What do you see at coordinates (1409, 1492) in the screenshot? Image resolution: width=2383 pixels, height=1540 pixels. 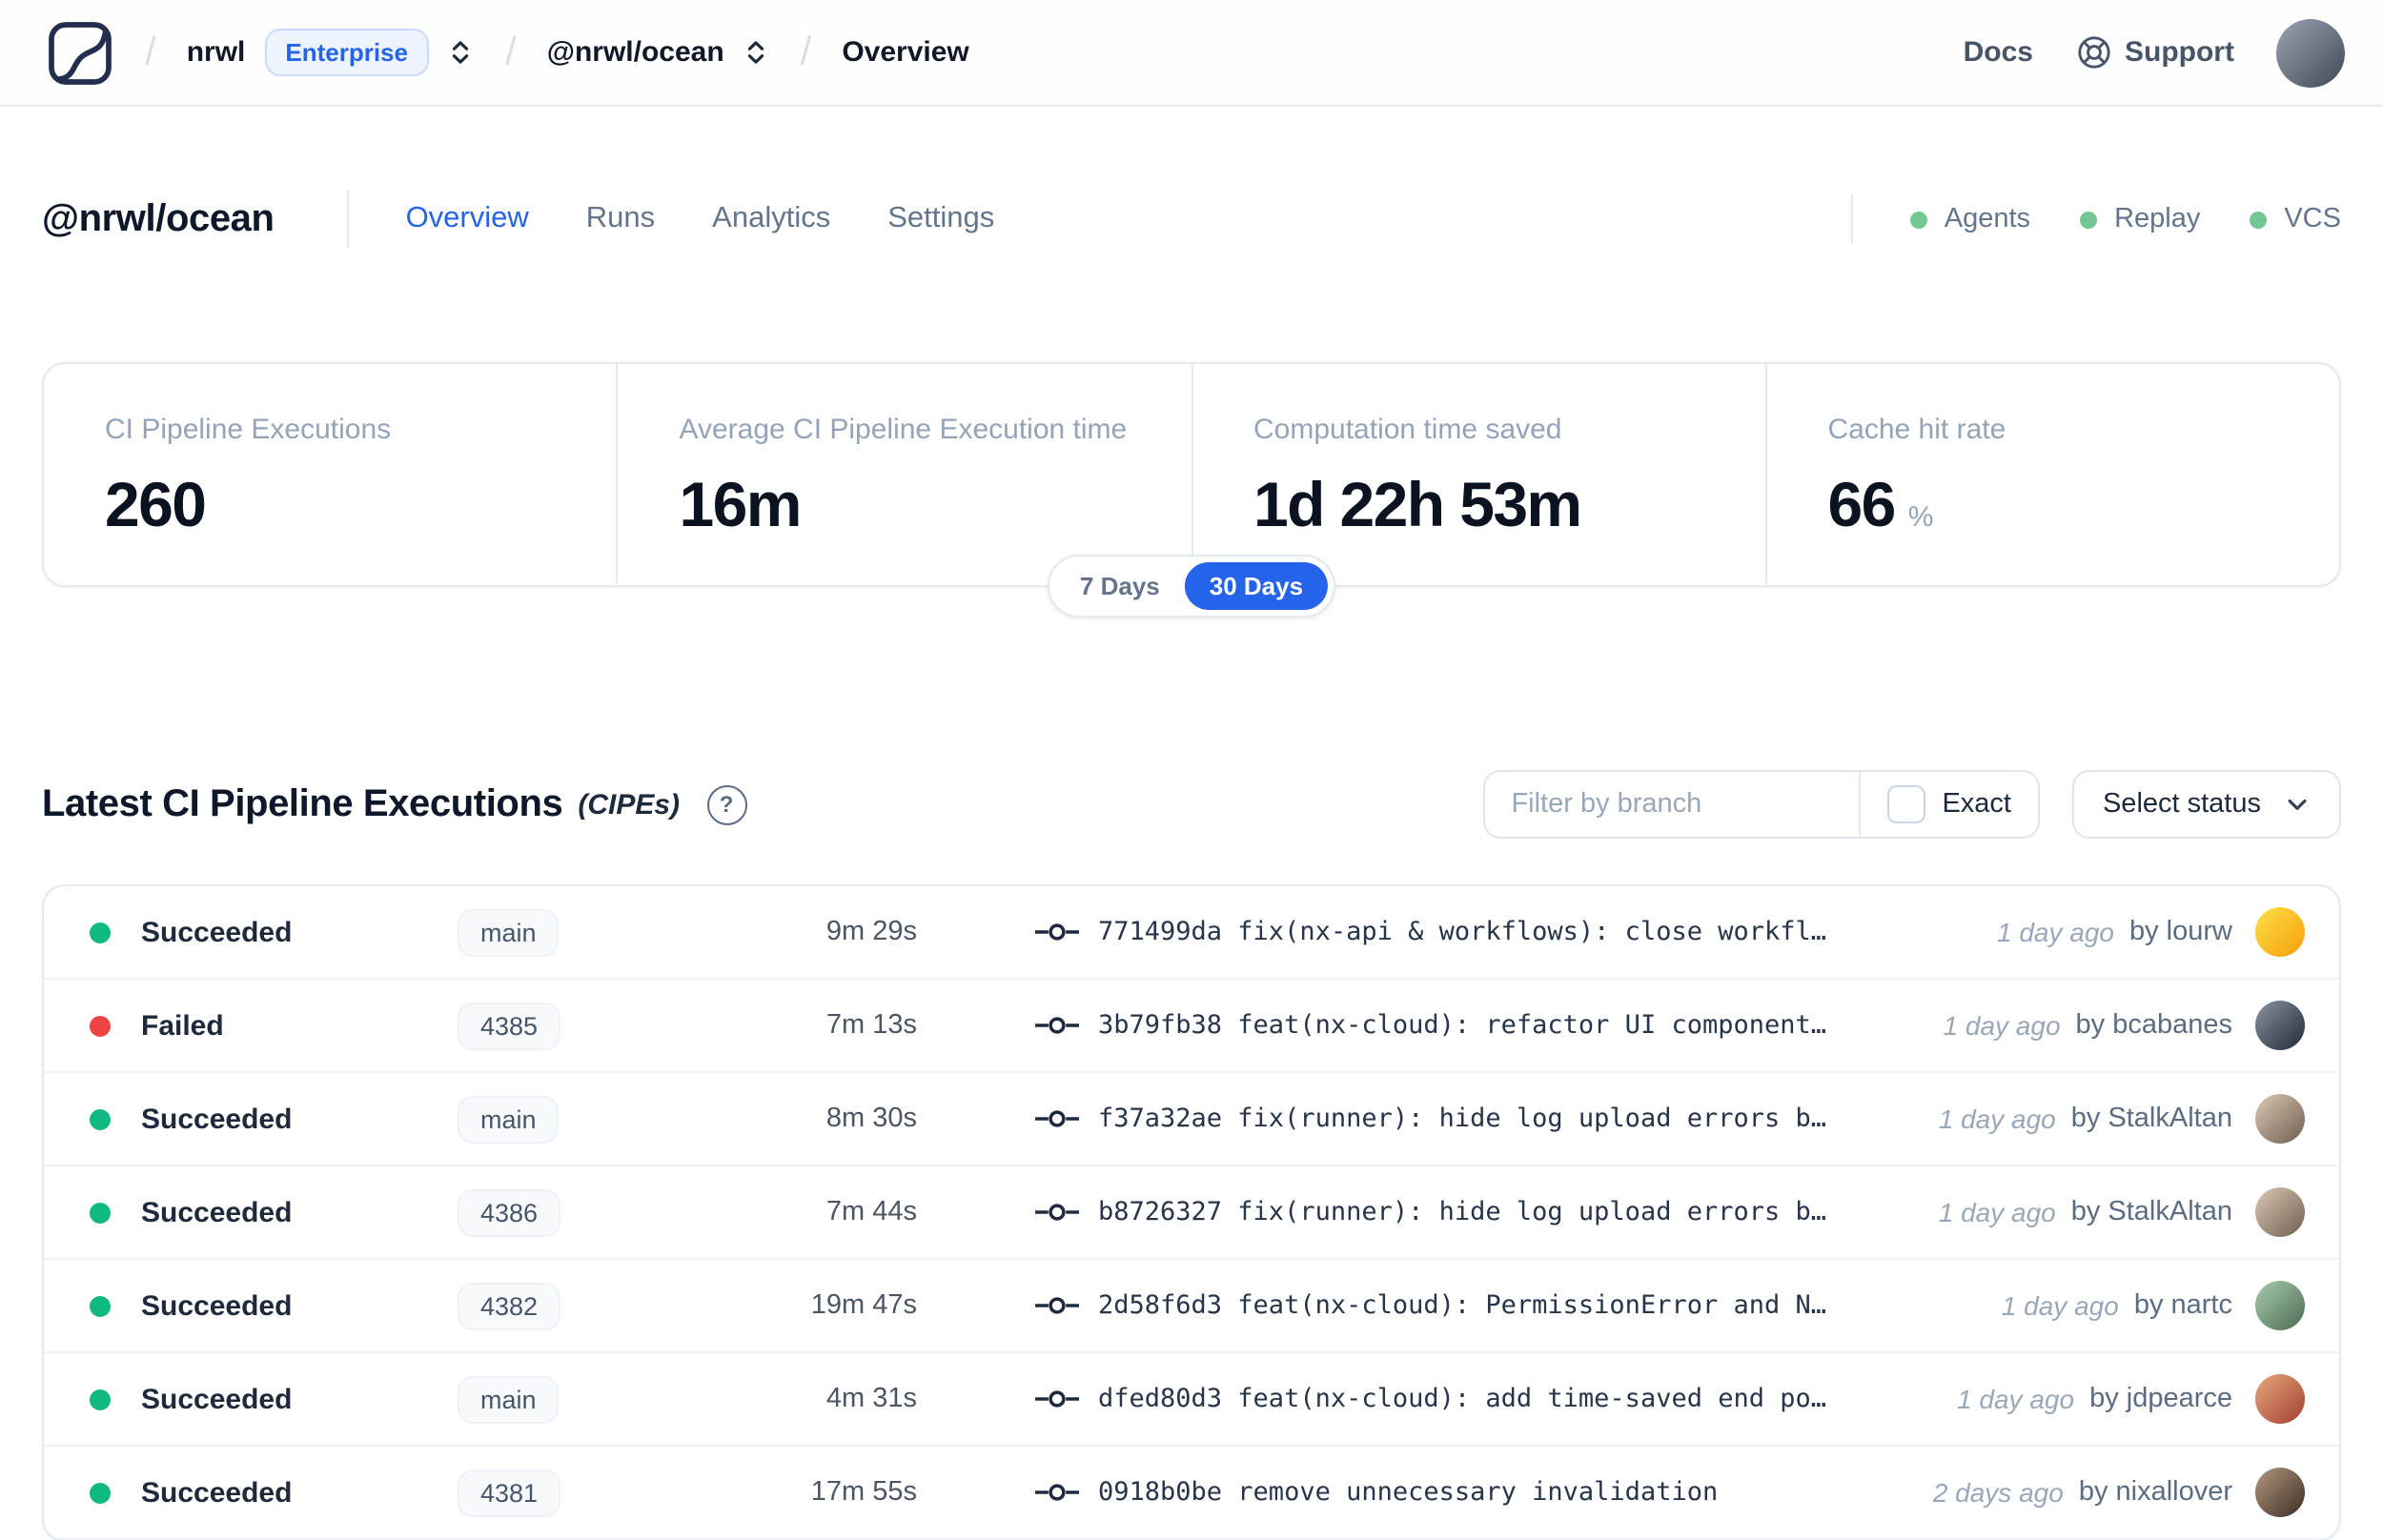 I see `commit-message: 0918b0be remove unnecessary invalidation` at bounding box center [1409, 1492].